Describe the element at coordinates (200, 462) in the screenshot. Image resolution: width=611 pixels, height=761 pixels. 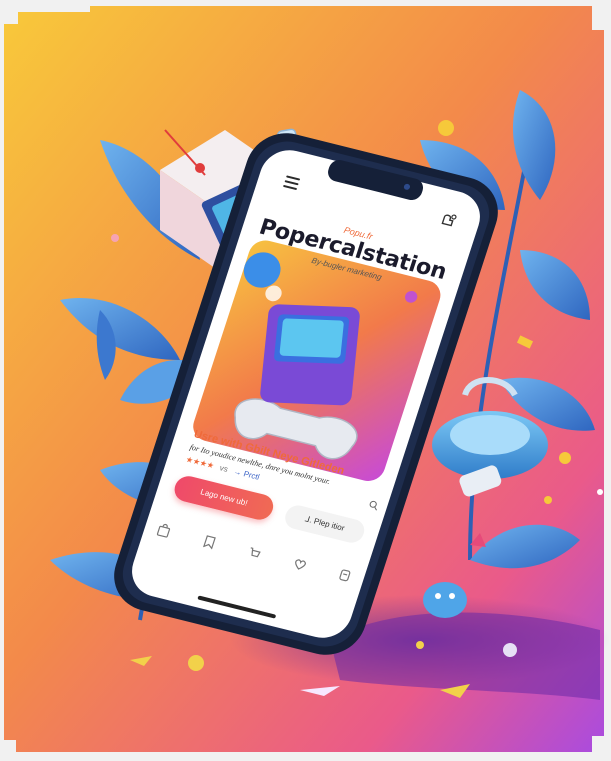
I see `rating-stars: ★★★★` at that location.